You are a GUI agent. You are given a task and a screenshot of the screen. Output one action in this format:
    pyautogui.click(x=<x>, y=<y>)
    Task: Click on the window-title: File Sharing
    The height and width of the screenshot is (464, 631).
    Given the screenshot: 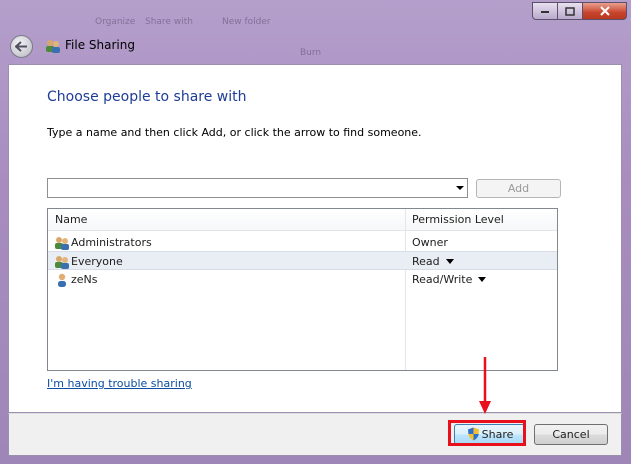 What is the action you would take?
    pyautogui.click(x=100, y=45)
    